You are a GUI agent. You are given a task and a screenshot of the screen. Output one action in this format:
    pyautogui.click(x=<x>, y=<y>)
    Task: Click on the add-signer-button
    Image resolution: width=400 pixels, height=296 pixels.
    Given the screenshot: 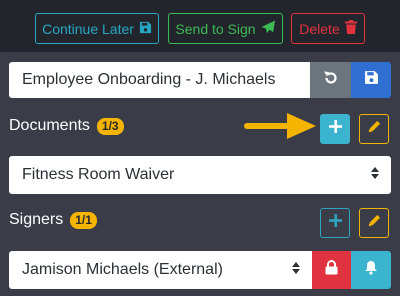 What is the action you would take?
    pyautogui.click(x=335, y=223)
    